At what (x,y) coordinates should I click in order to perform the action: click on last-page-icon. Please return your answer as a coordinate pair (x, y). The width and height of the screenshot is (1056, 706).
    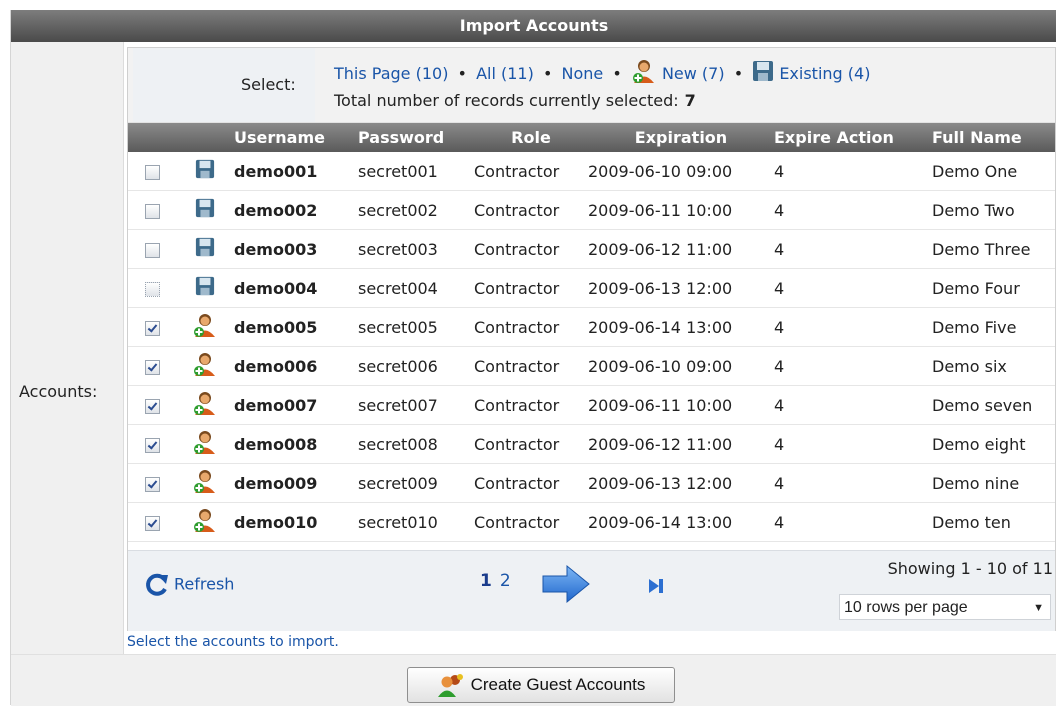
    Looking at the image, I should click on (656, 588).